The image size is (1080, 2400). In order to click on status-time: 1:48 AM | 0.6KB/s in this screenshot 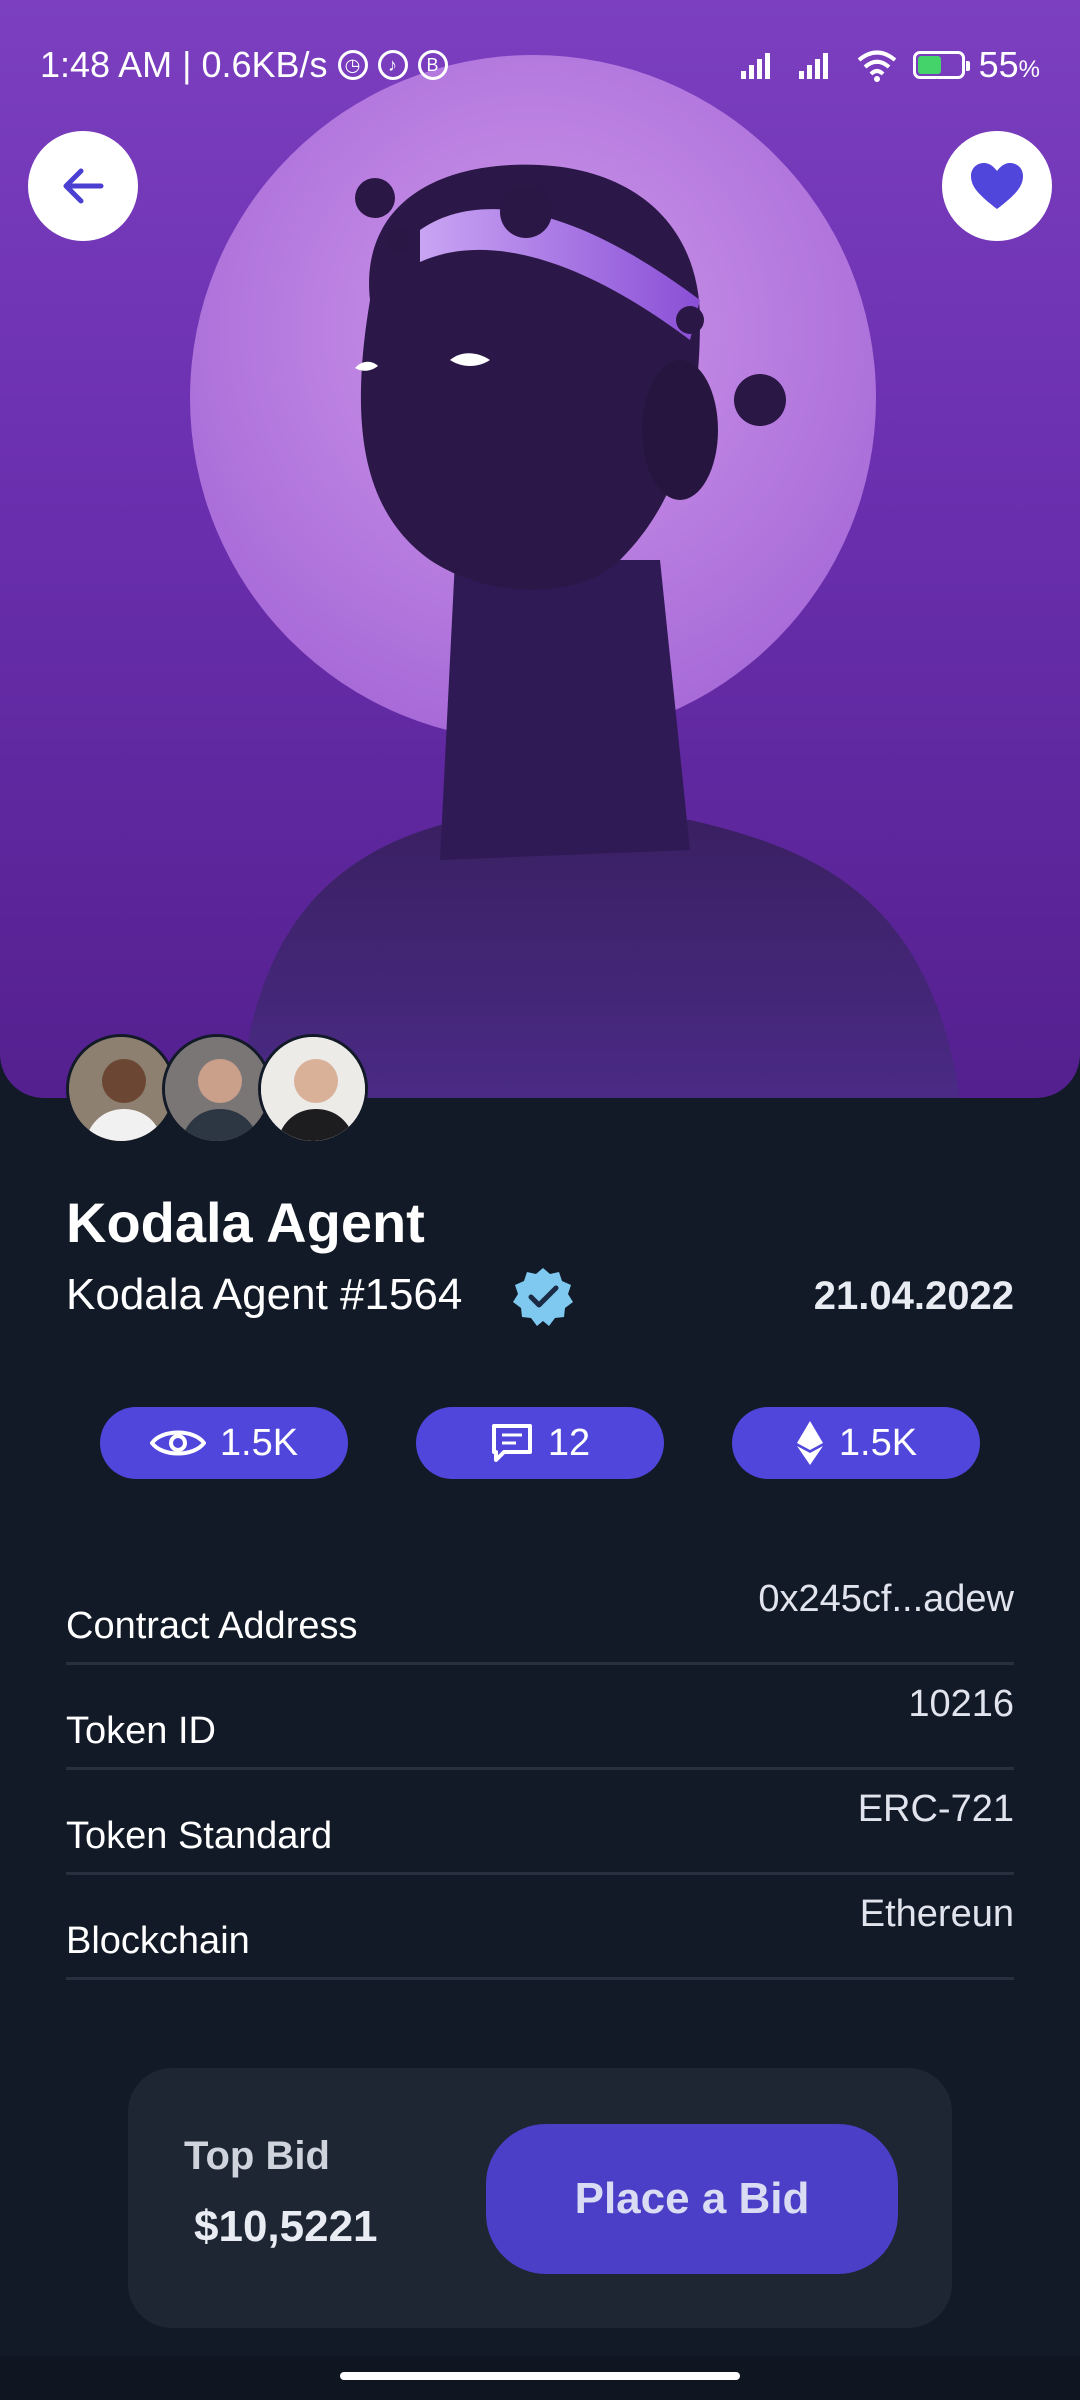, I will do `click(184, 64)`.